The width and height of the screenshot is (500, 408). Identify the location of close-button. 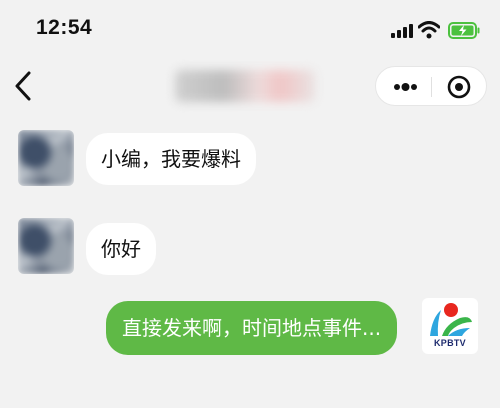
(459, 87).